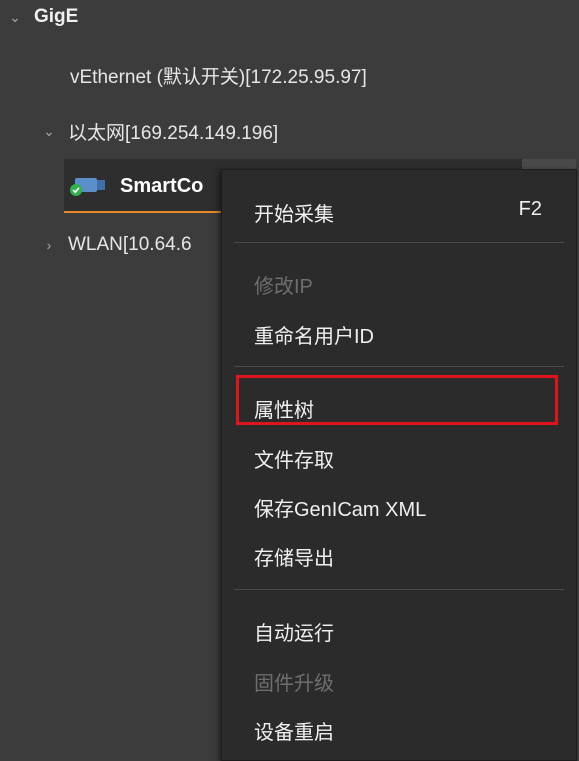 This screenshot has width=579, height=761. I want to click on tree-node-label: WLAN[10.64.6, so click(130, 244).